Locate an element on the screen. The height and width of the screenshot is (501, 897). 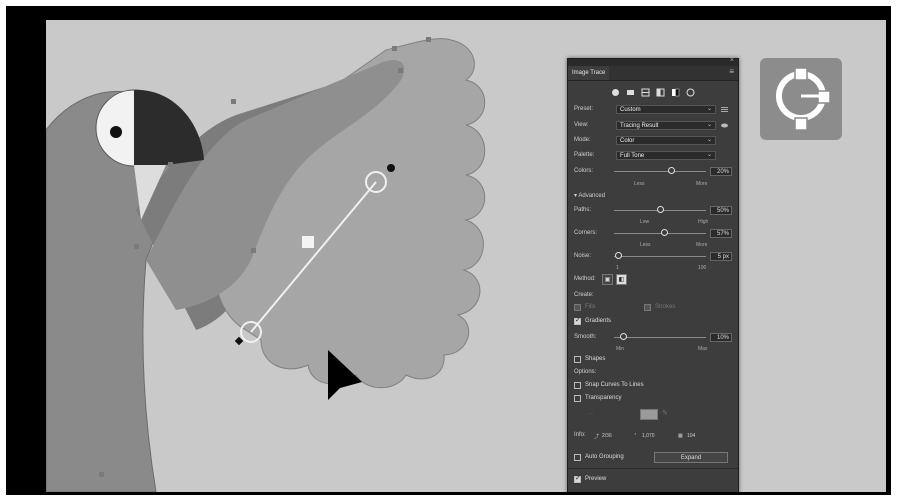
eye-pupil is located at coordinates (116, 132).